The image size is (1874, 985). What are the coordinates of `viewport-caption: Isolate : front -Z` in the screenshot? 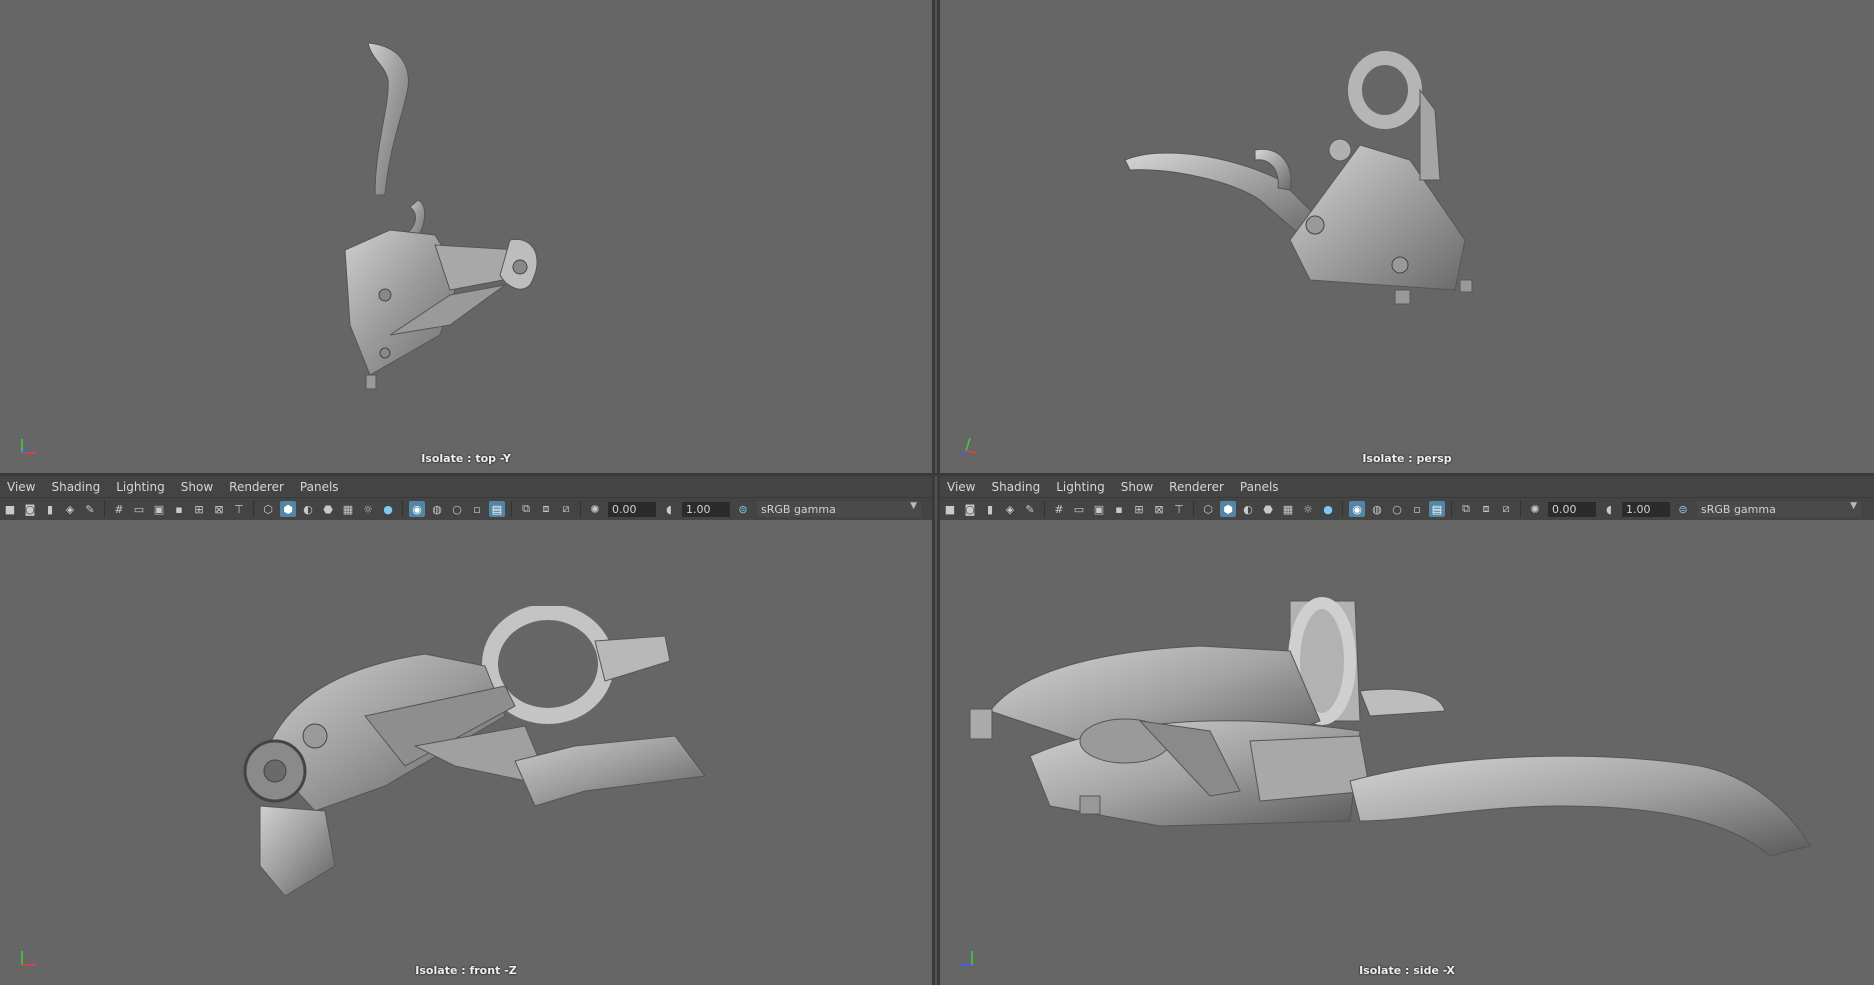 It's located at (466, 970).